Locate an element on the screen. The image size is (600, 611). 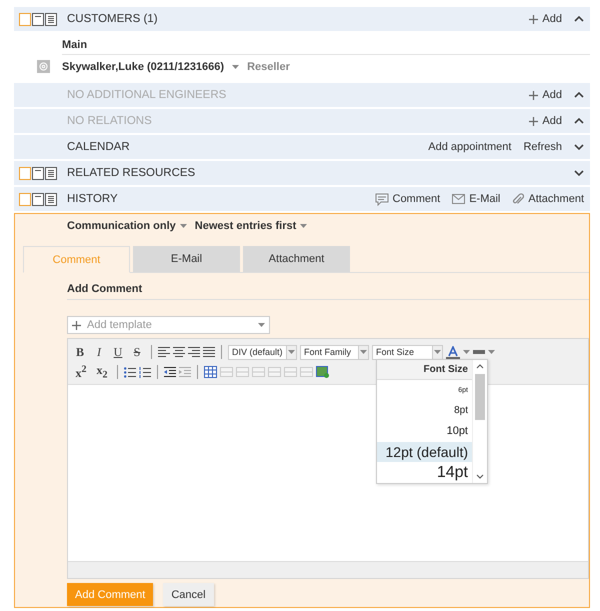
background-color-icon is located at coordinates (479, 352).